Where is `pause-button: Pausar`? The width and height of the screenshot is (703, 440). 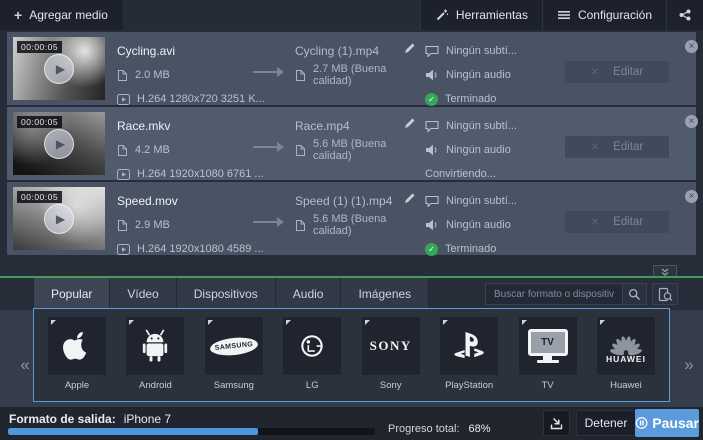 pause-button: Pausar is located at coordinates (667, 423).